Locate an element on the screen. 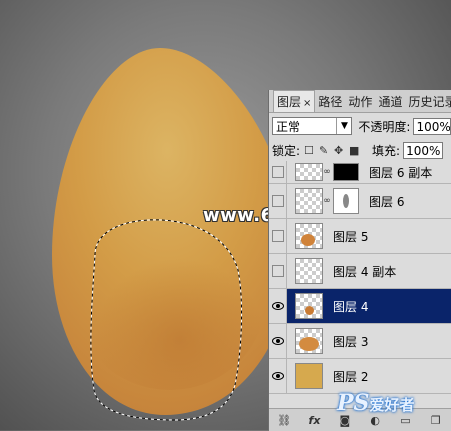 This screenshot has height=431, width=451. opacity-field: 100% is located at coordinates (432, 126).